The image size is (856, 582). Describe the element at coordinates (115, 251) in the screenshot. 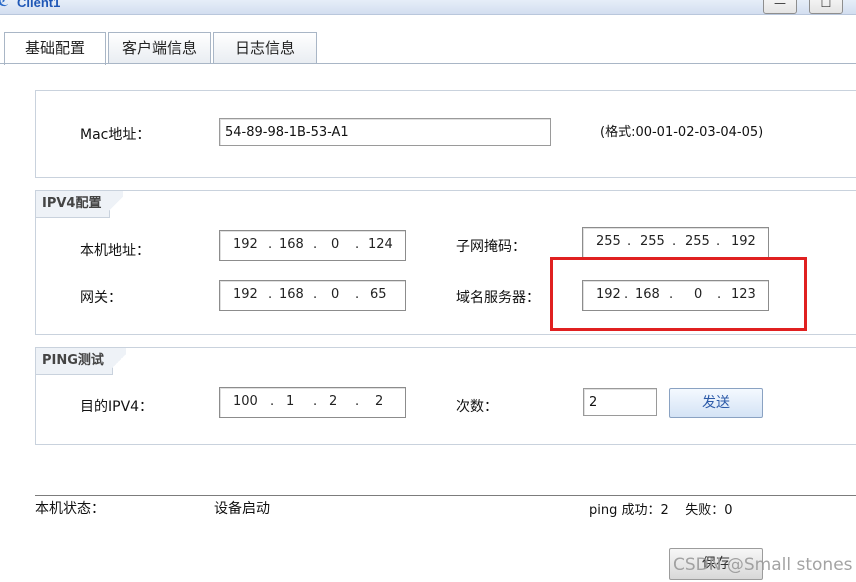

I see `local-ip-label: 本机地址：` at that location.